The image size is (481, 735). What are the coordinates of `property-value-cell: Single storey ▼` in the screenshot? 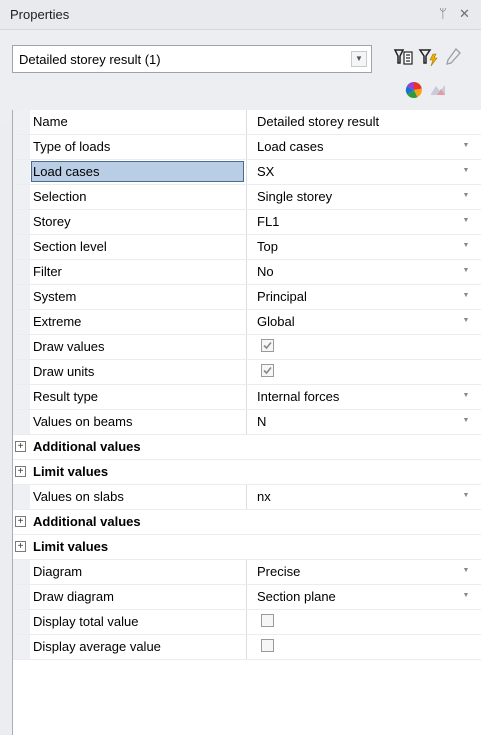 It's located at (363, 197).